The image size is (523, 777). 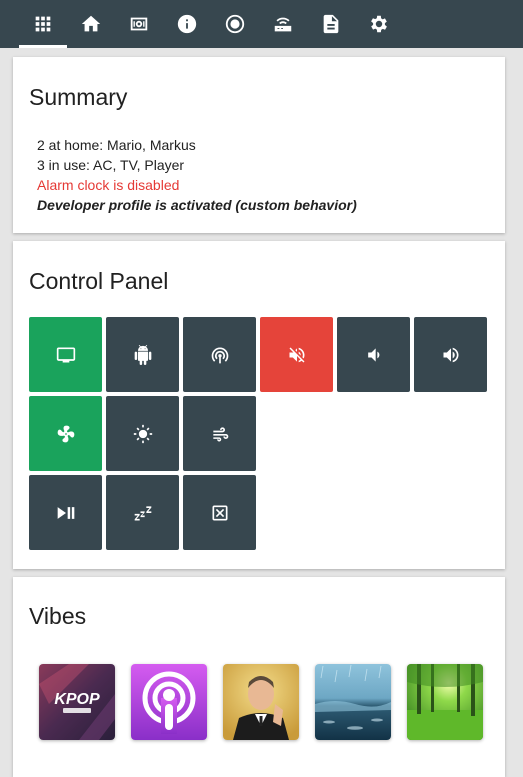 I want to click on forest-art, so click(x=445, y=702).